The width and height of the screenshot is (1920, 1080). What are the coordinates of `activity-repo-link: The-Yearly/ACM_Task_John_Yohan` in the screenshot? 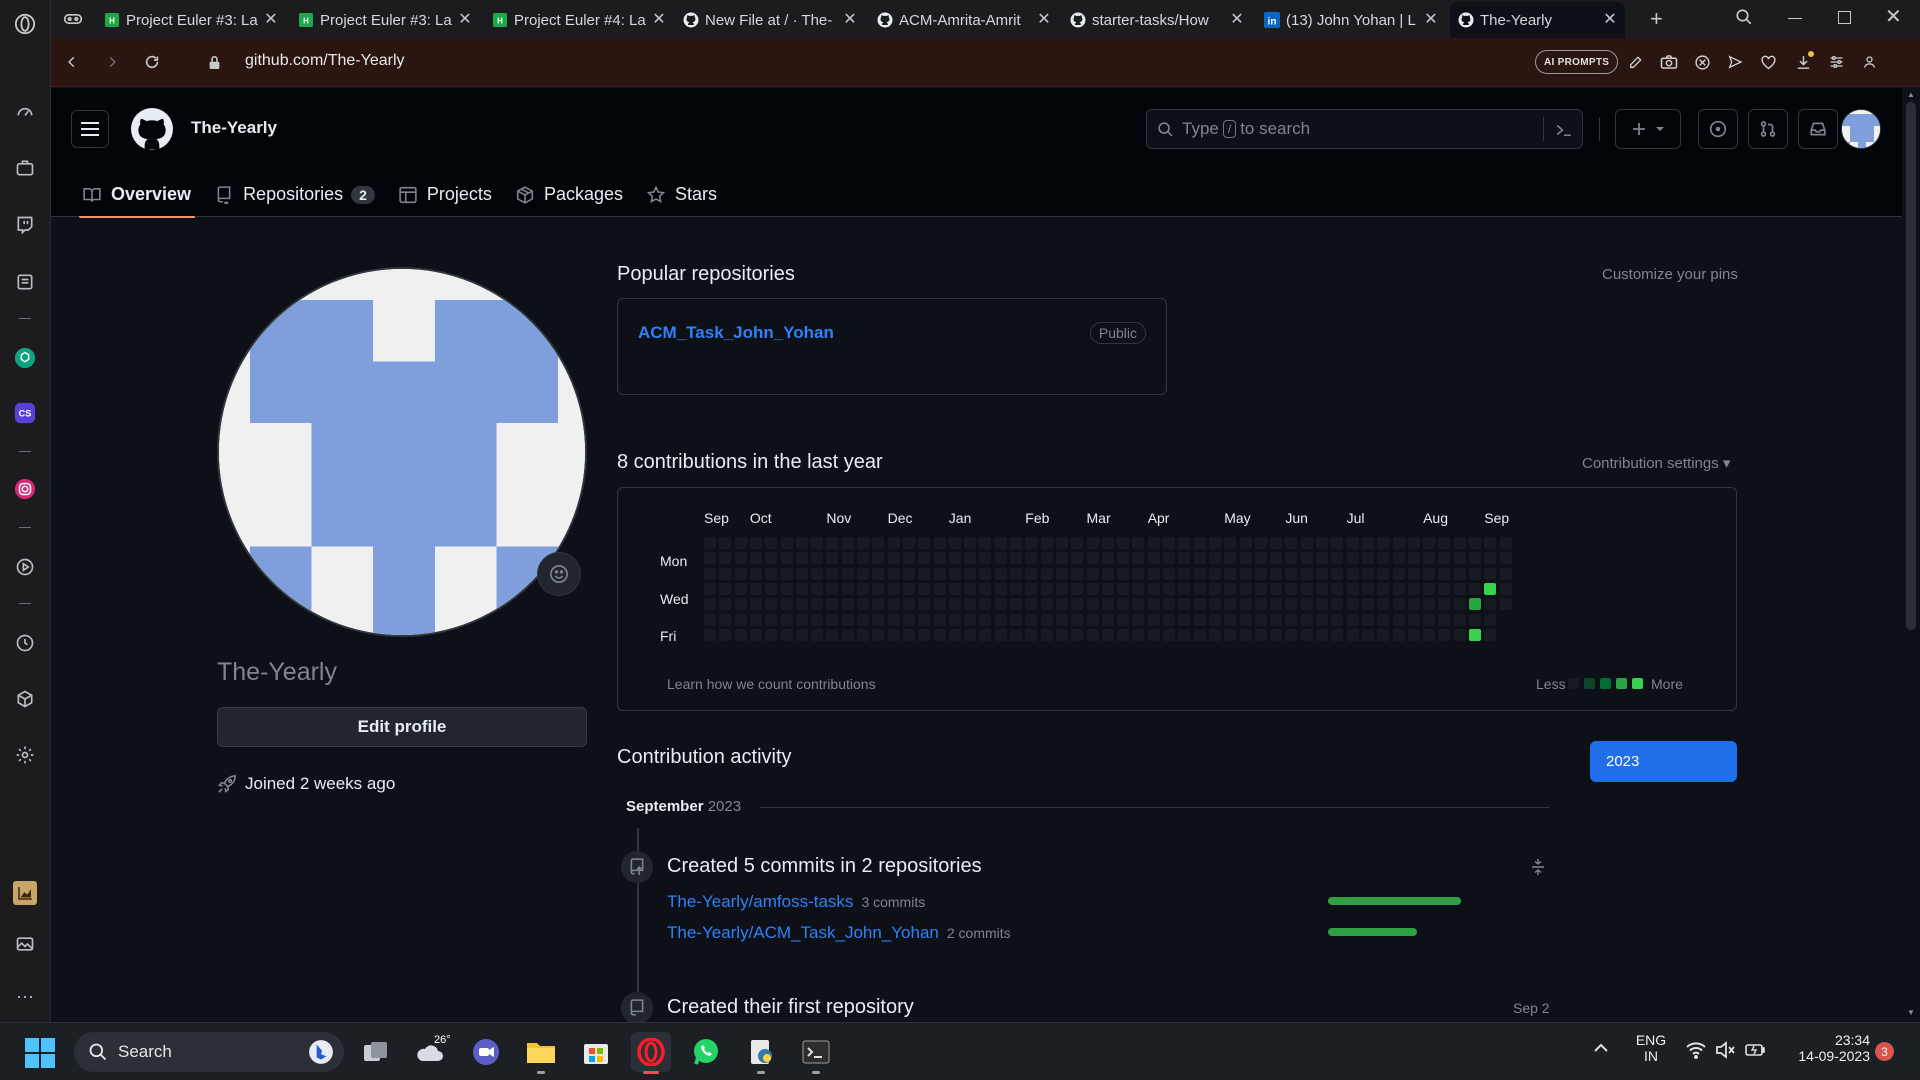 It's located at (803, 932).